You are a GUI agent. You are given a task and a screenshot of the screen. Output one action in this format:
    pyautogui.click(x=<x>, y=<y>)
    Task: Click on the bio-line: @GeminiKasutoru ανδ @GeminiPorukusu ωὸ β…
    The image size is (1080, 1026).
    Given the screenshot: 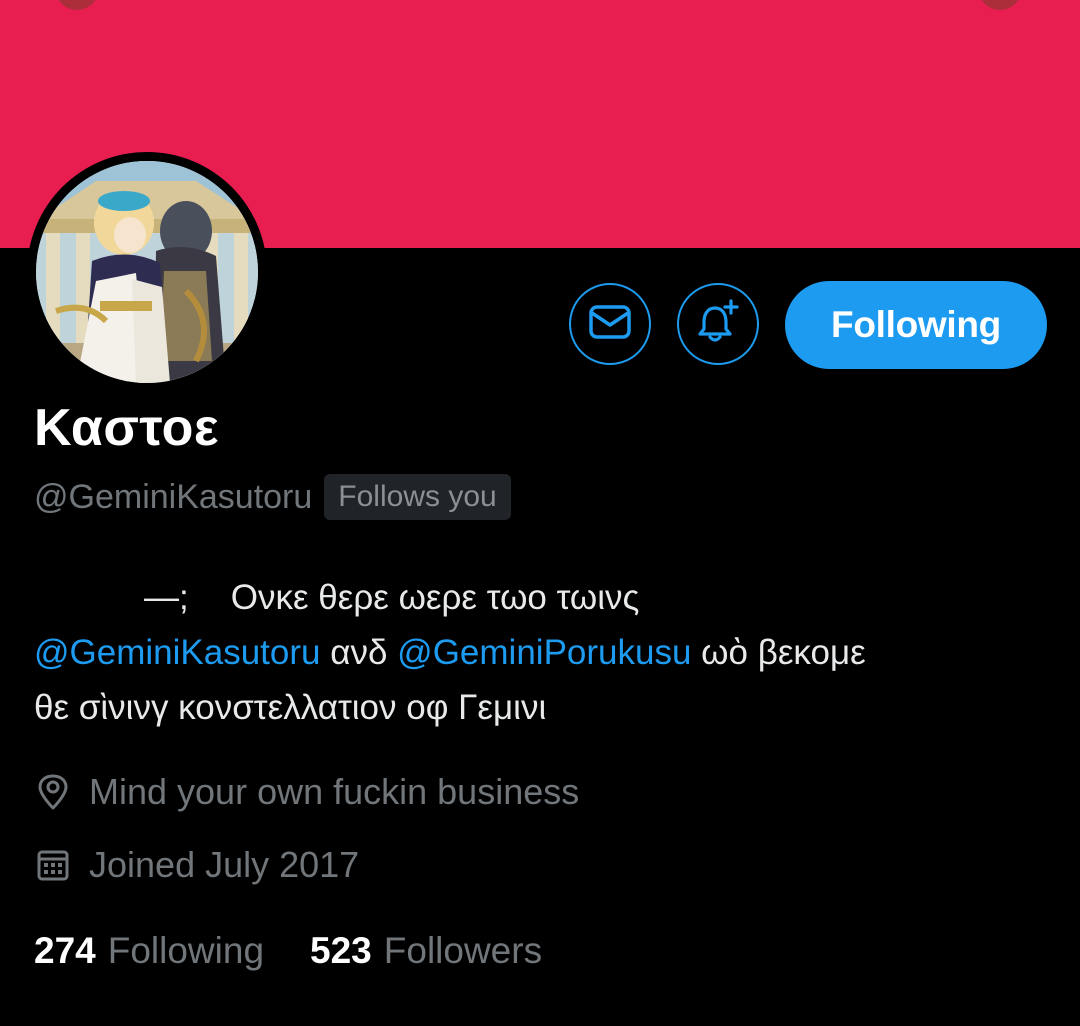 What is the action you would take?
    pyautogui.click(x=539, y=652)
    